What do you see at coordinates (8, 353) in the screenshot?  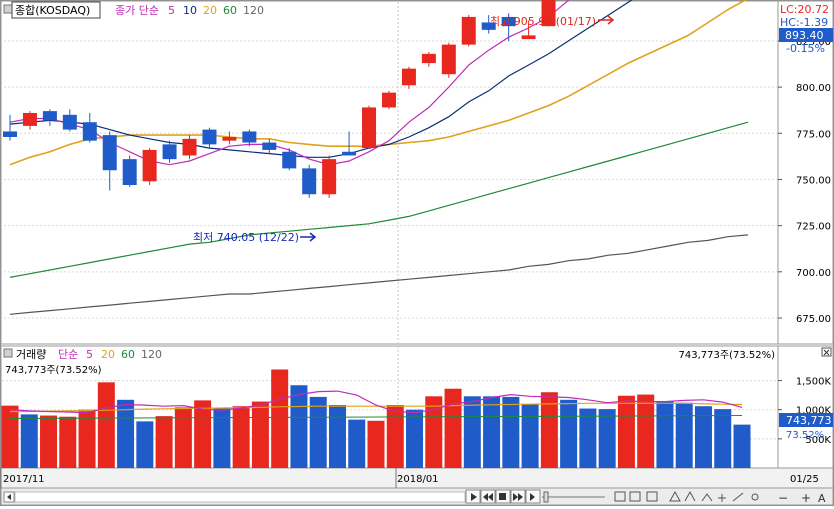 I see `volume-panel-menu-icon` at bounding box center [8, 353].